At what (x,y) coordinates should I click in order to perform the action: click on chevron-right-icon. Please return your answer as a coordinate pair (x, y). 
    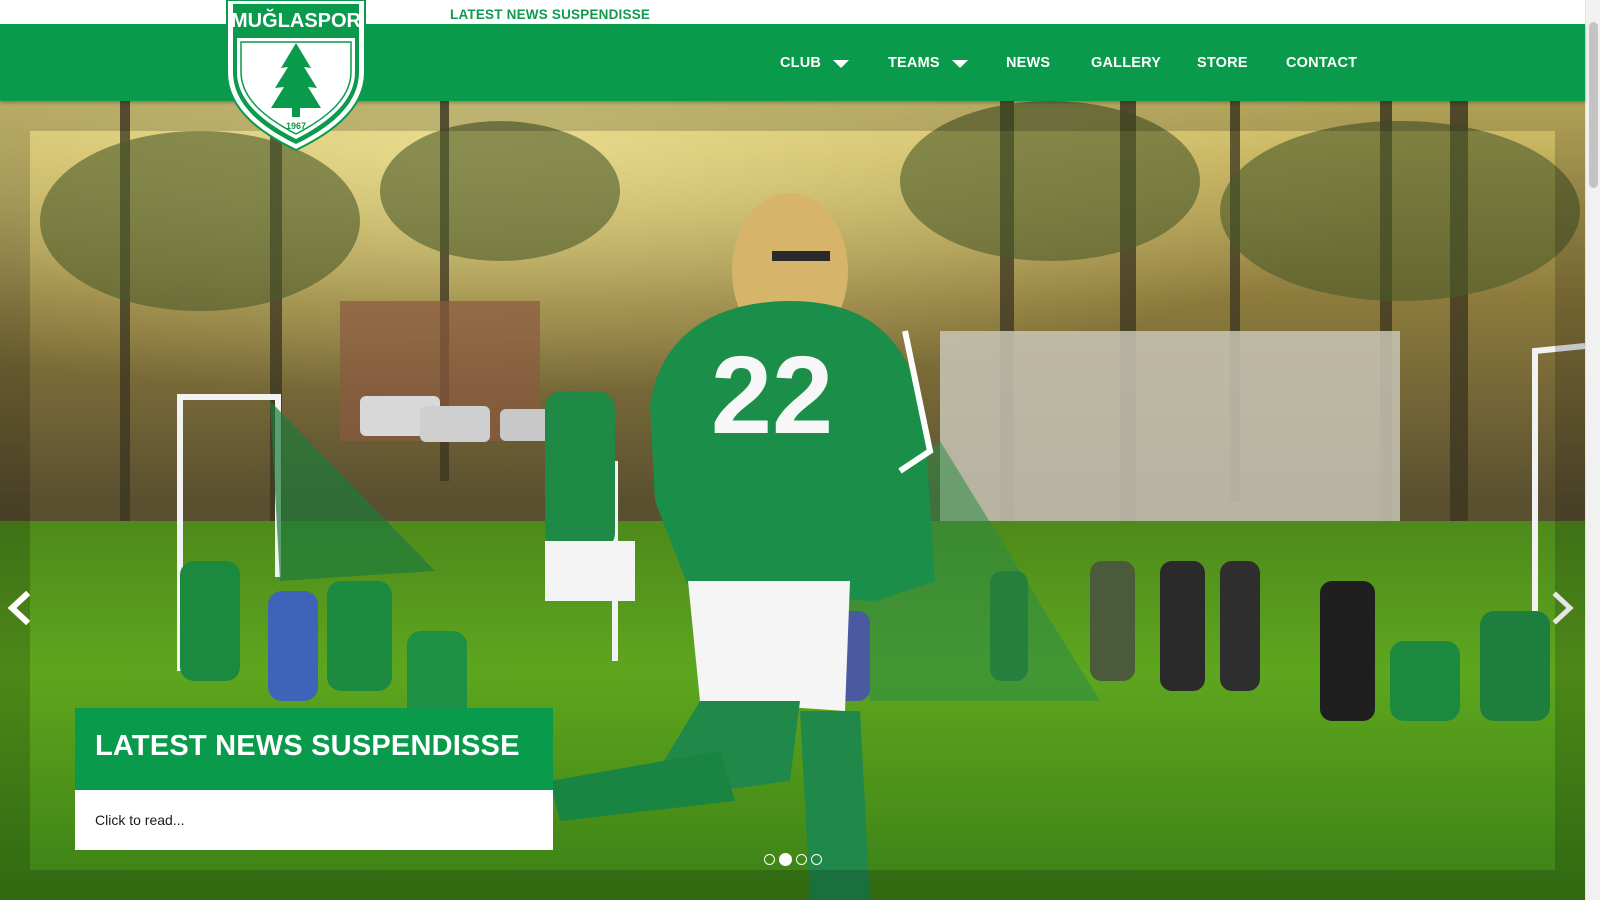
    Looking at the image, I should click on (1563, 608).